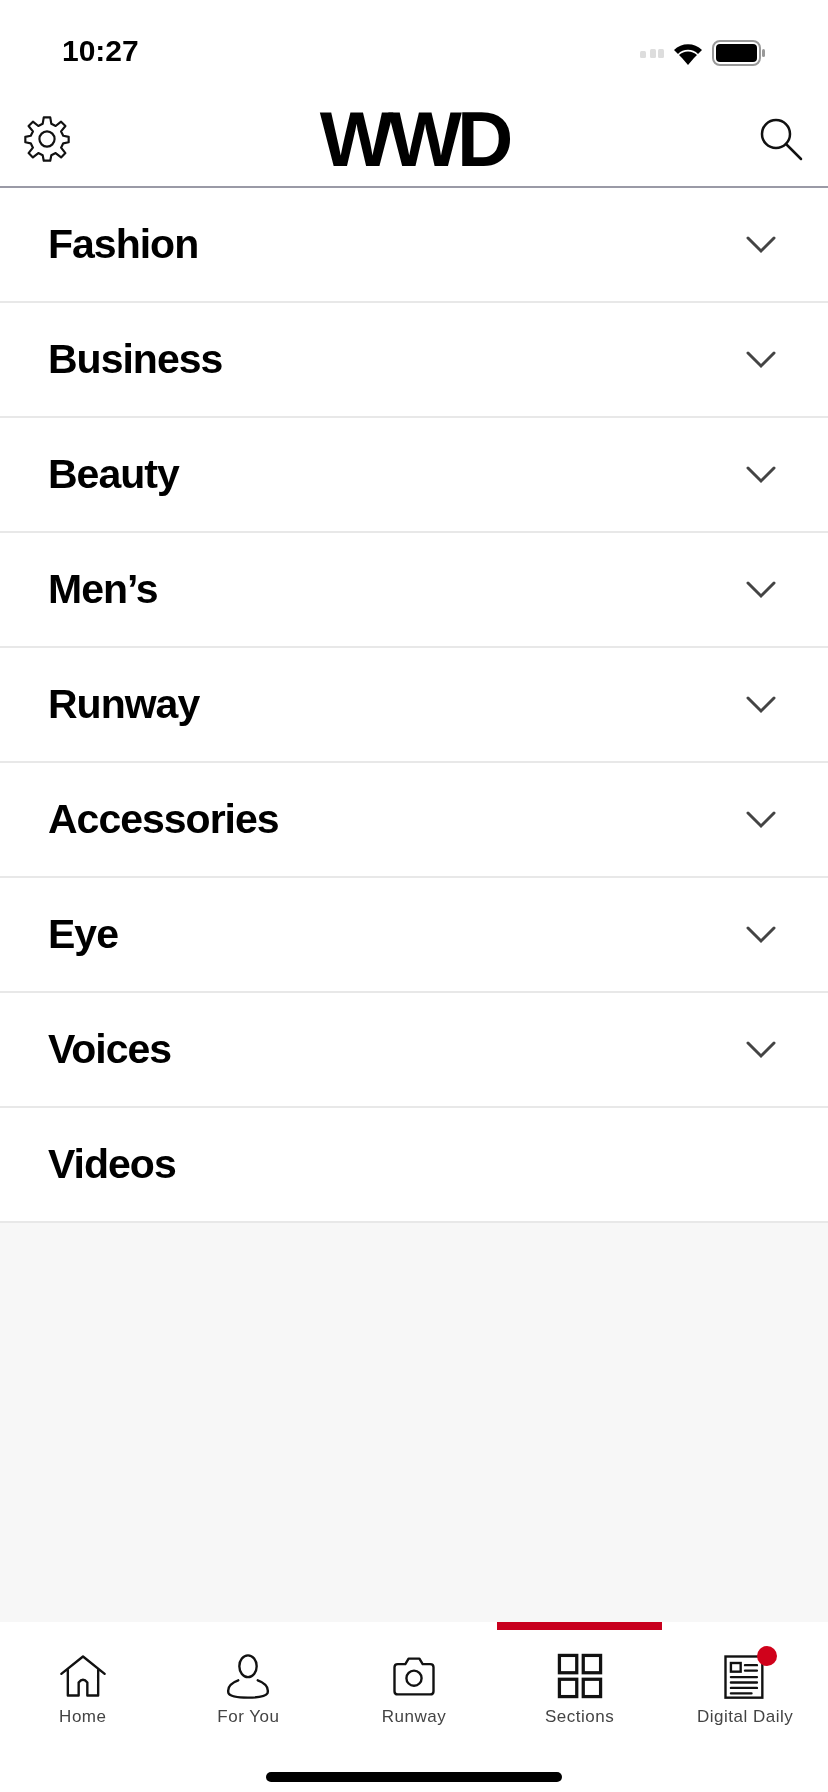 The height and width of the screenshot is (1792, 828). Describe the element at coordinates (47, 139) in the screenshot. I see `settings-icon` at that location.